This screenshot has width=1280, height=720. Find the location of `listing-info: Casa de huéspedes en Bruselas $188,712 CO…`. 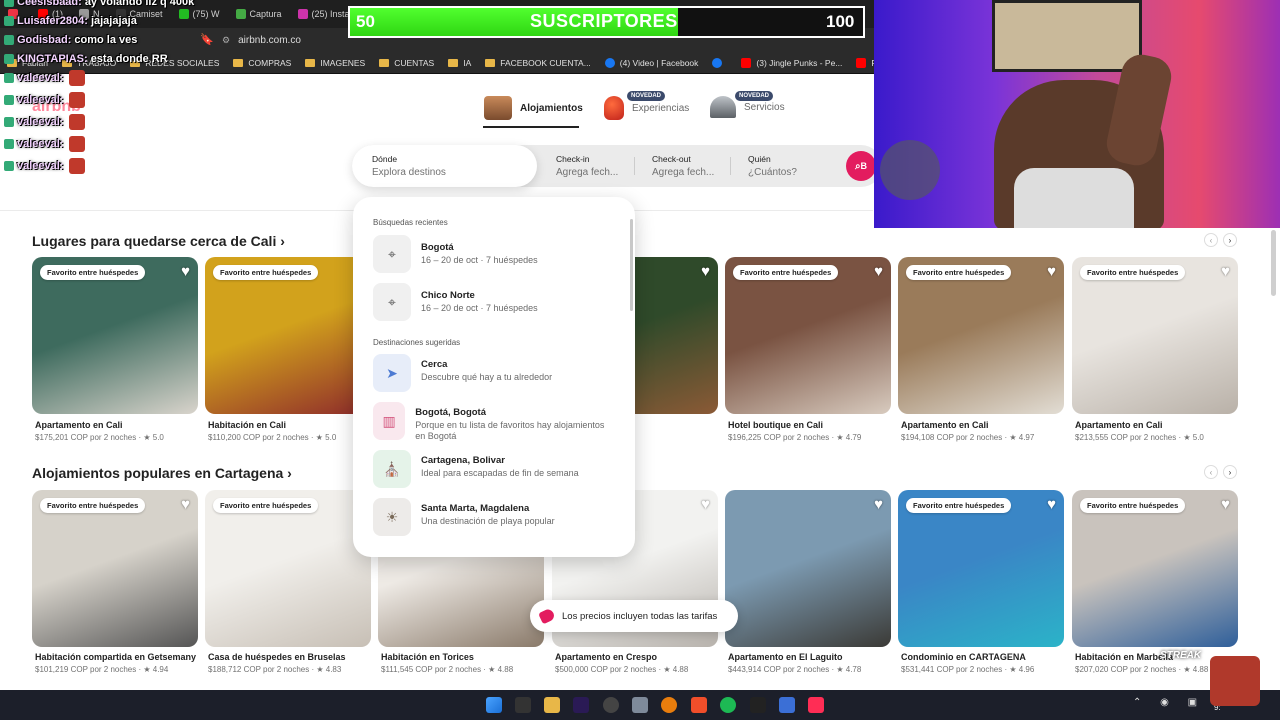

listing-info: Casa de huéspedes en Bruselas $188,712 CO… is located at coordinates (291, 663).